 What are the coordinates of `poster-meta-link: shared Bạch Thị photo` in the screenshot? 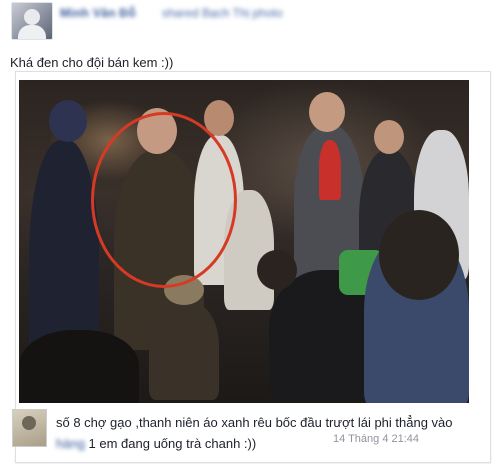 It's located at (222, 13).